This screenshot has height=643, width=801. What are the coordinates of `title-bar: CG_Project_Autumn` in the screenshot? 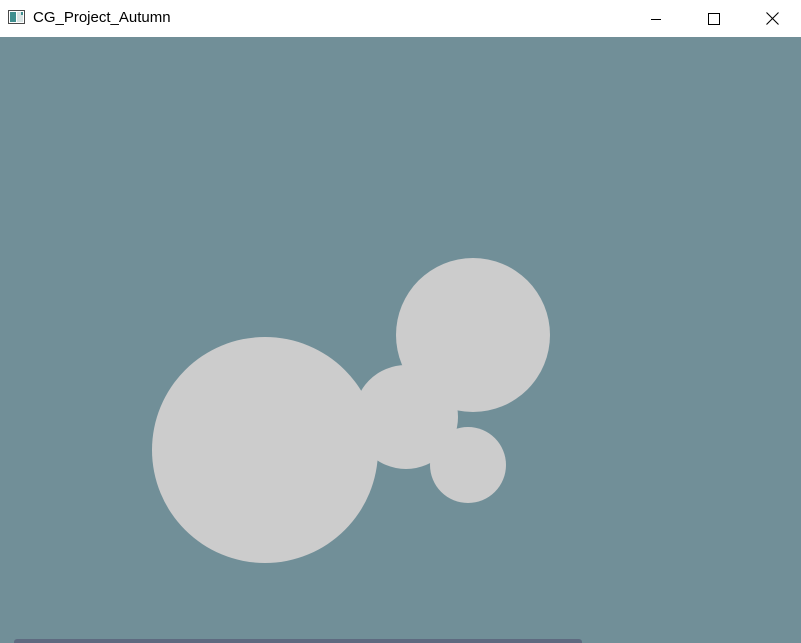 It's located at (400, 18).